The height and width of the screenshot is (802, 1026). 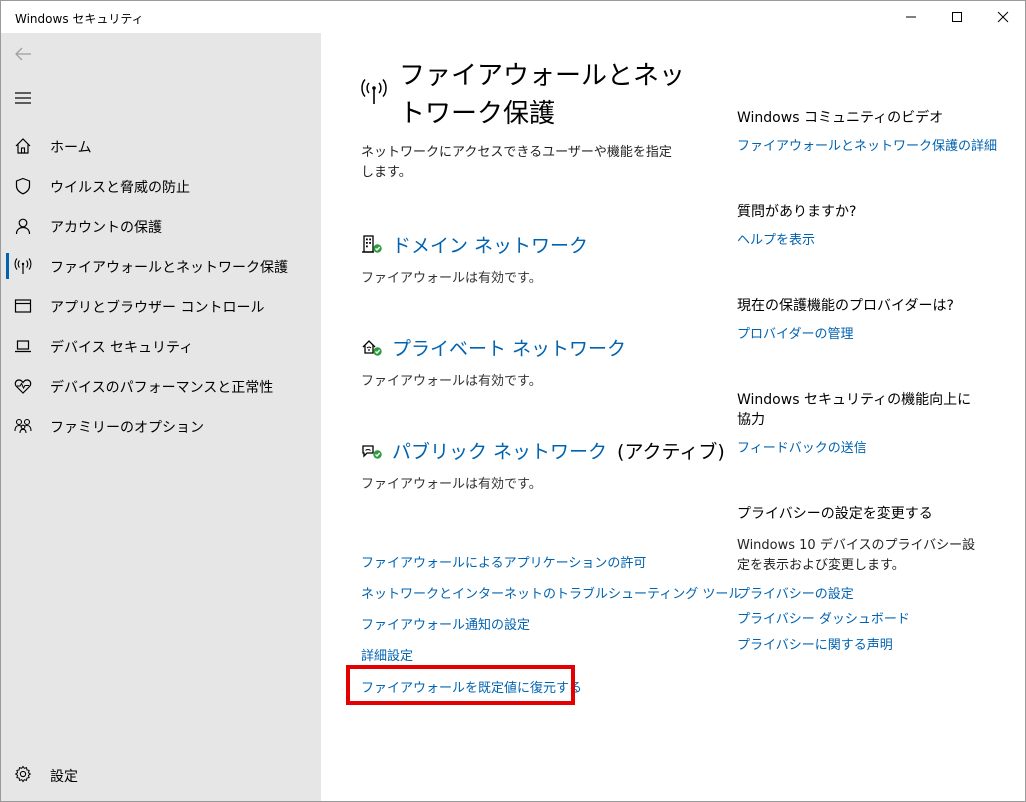 What do you see at coordinates (854, 410) in the screenshot?
I see `feedback-heading: Windows セキュリティの機能向上に協力` at bounding box center [854, 410].